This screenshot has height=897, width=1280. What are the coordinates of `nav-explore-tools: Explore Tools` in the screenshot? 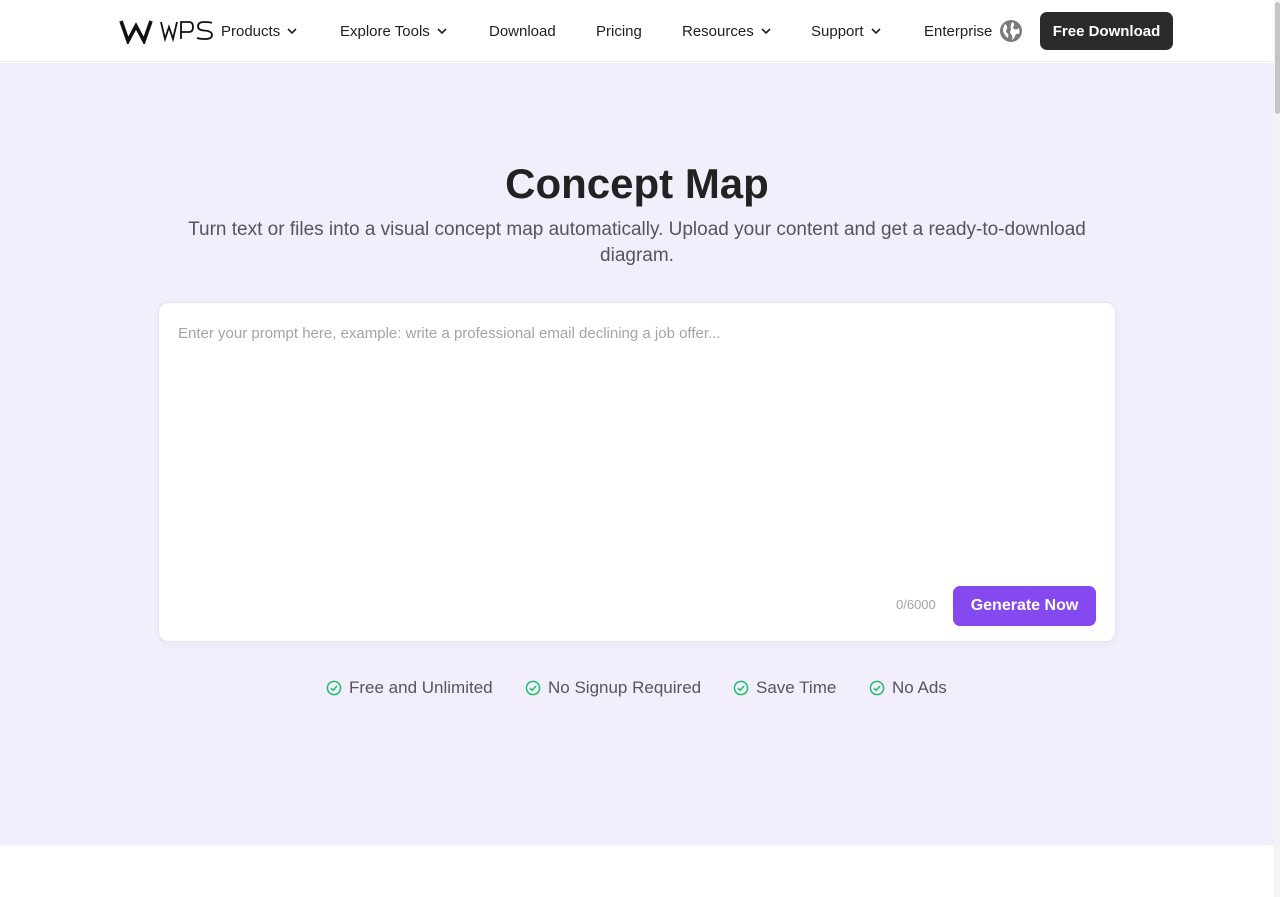 It's located at (394, 31).